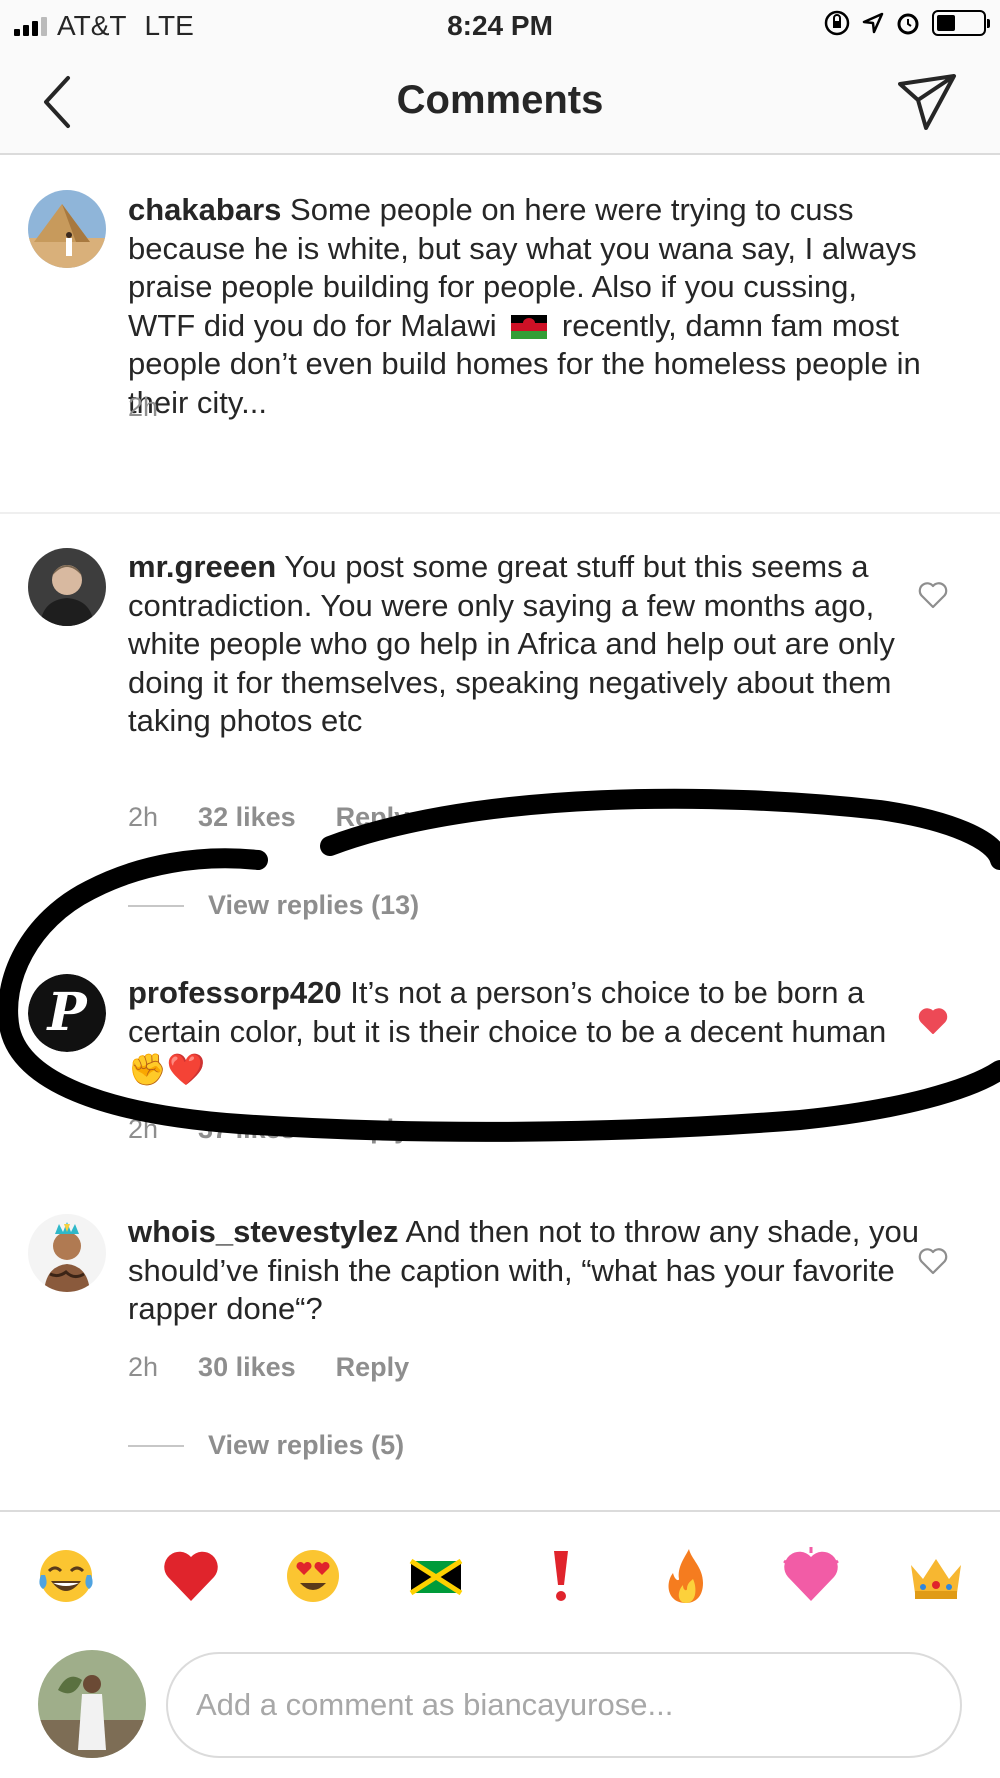  I want to click on comment-likes: 32 likes, so click(247, 817).